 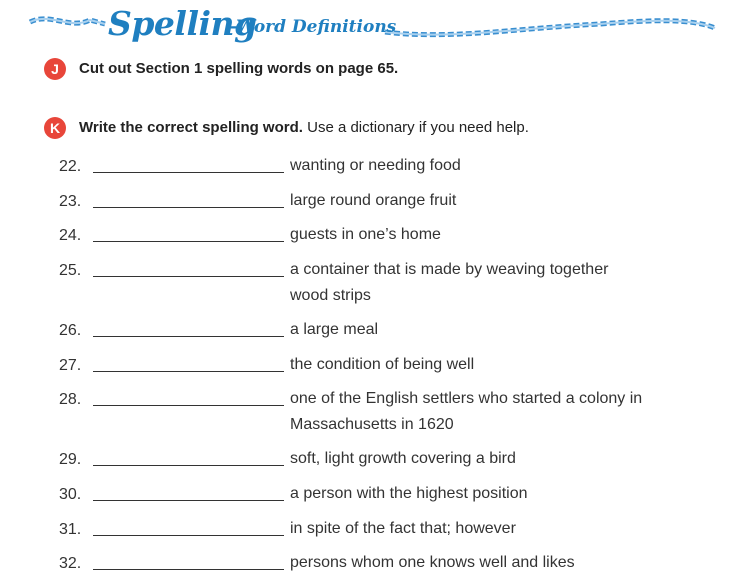 I want to click on item-number: 32., so click(x=70, y=563).